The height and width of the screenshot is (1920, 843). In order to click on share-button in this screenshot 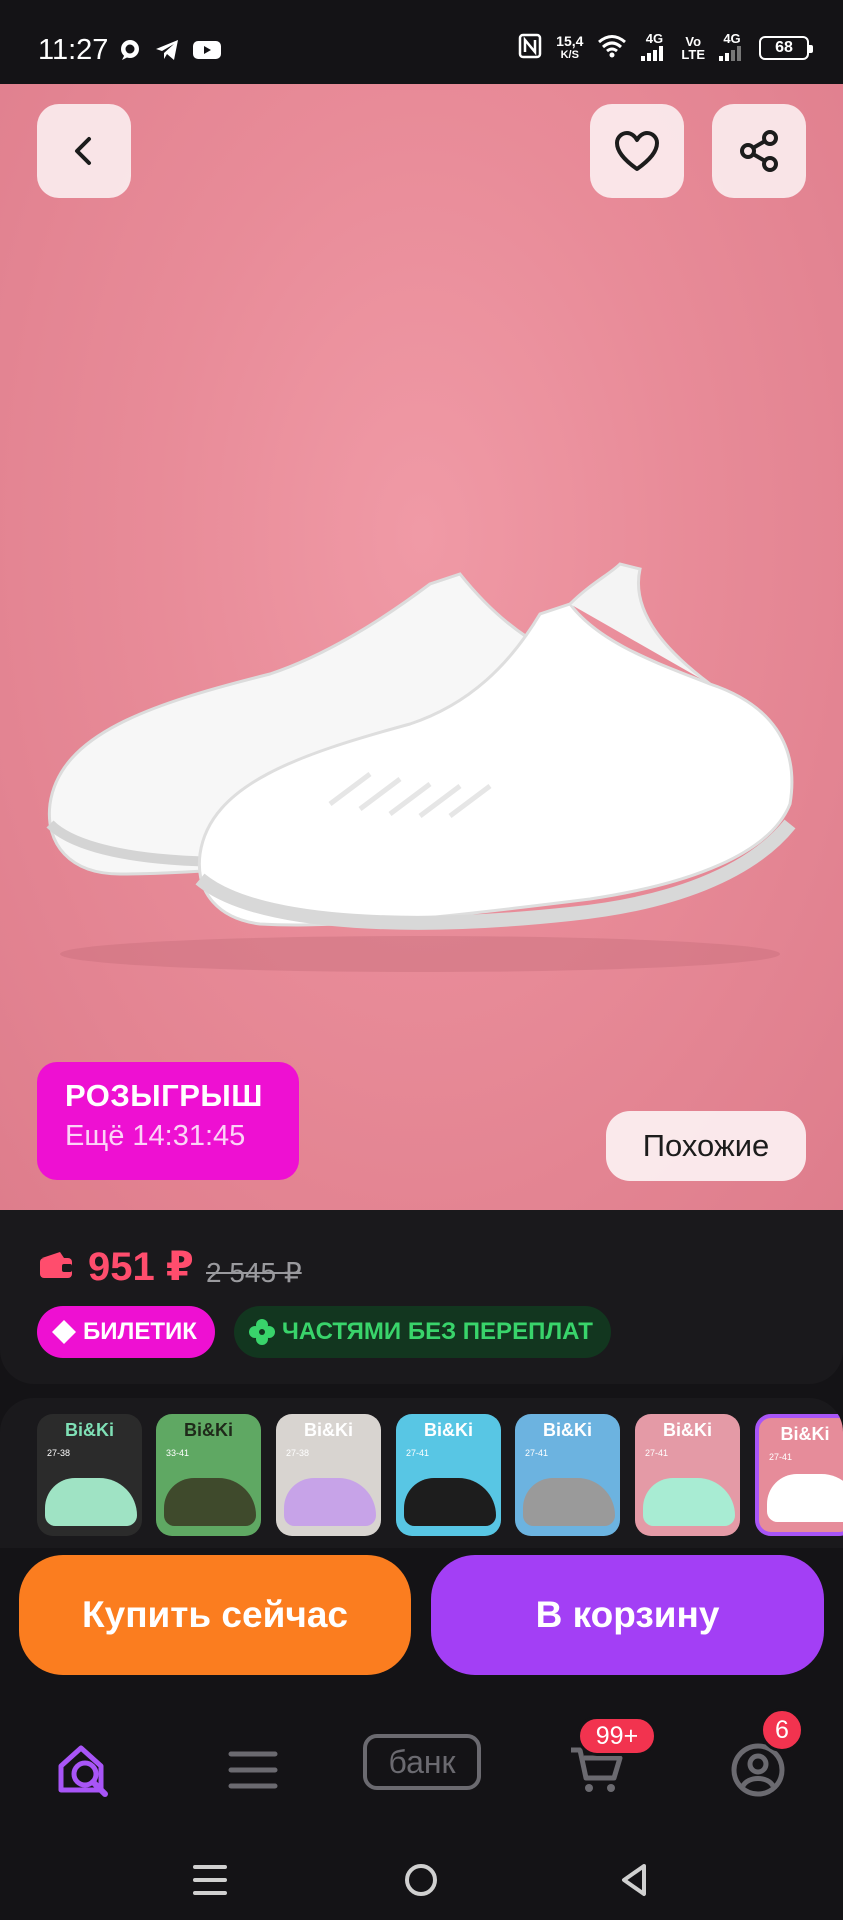, I will do `click(759, 151)`.